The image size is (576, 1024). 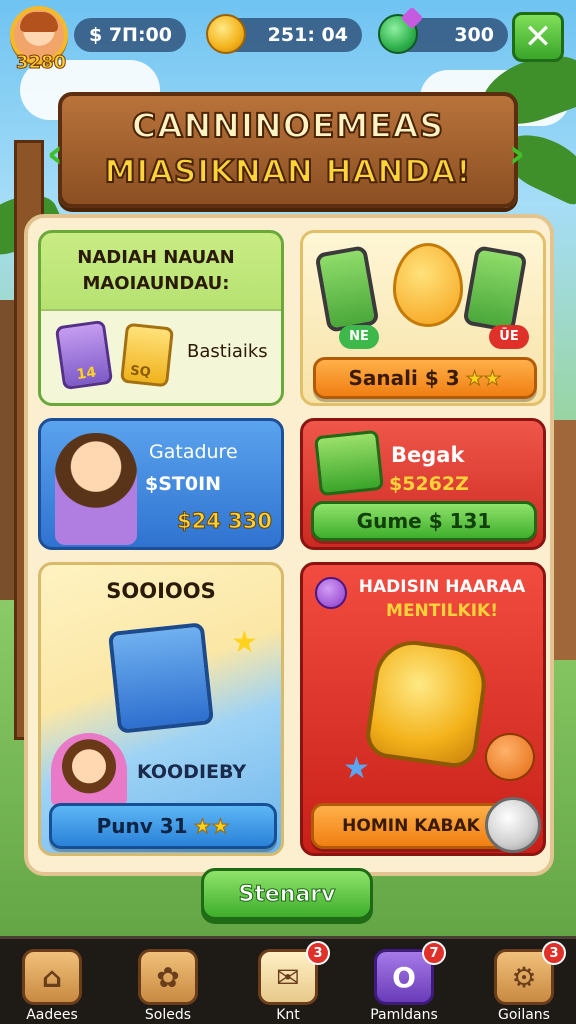 I want to click on gem-icon, so click(x=398, y=34).